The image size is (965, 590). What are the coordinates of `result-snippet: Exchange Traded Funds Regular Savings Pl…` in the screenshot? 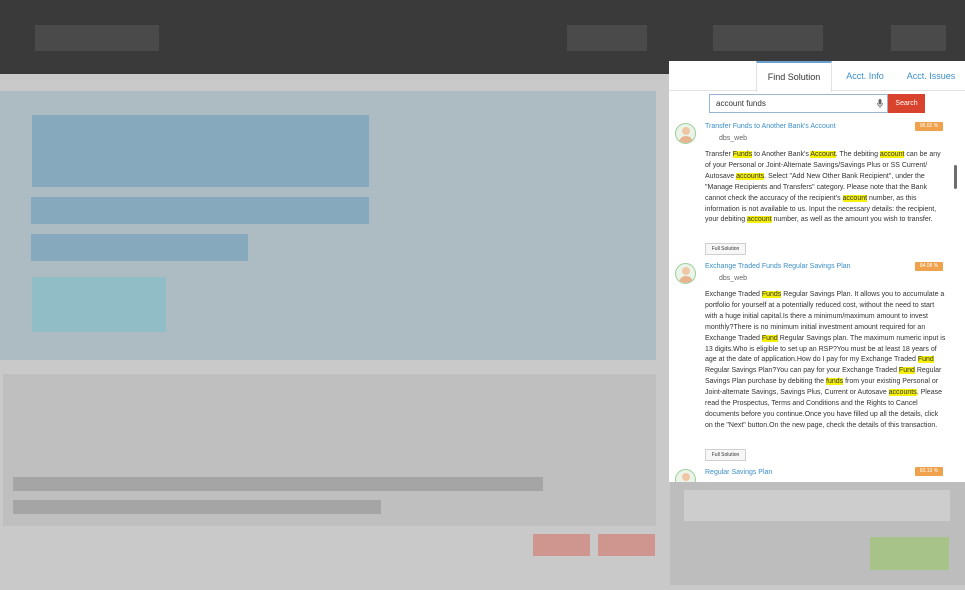 It's located at (826, 361).